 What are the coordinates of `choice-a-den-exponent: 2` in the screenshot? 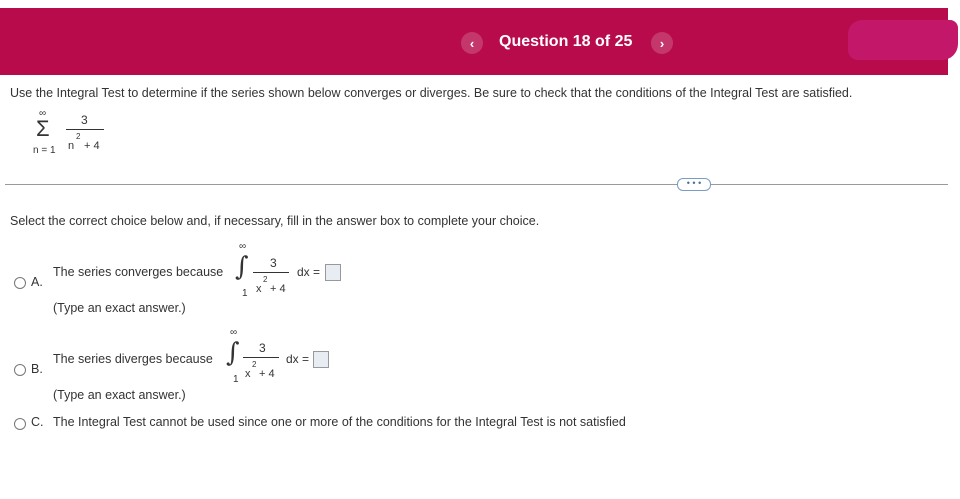 It's located at (265, 279).